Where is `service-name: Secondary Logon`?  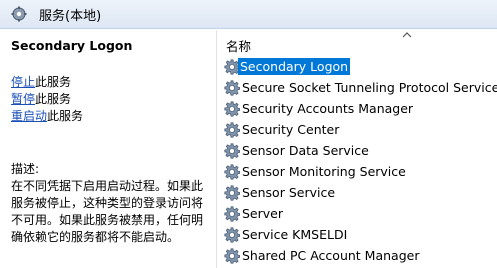 service-name: Secondary Logon is located at coordinates (294, 66).